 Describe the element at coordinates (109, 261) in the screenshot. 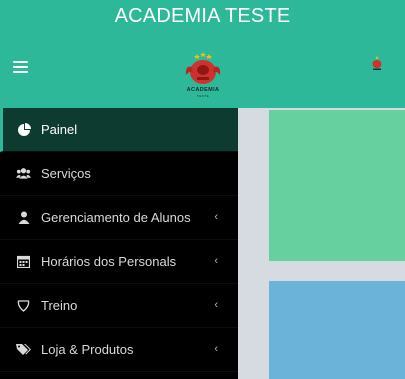

I see `sidebar-item-label: Horários dos Personals` at that location.